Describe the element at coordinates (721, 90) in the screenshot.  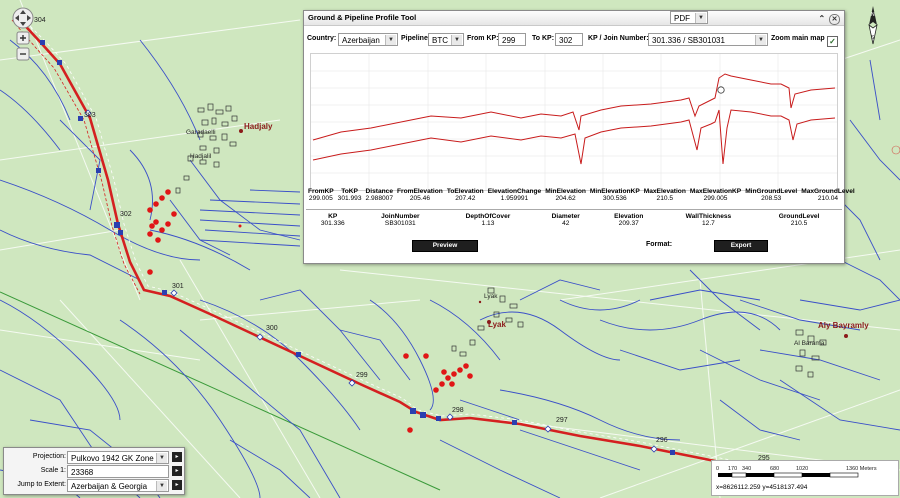
I see `selected-point-marker` at that location.